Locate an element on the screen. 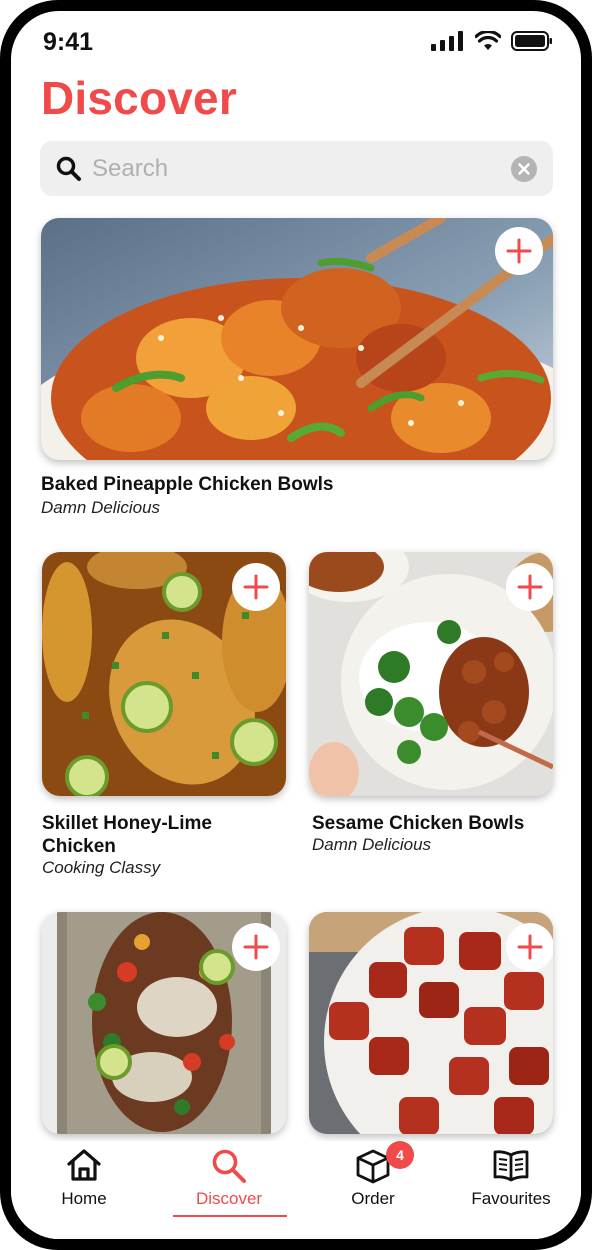 The height and width of the screenshot is (1250, 592). tab-label: Home is located at coordinates (84, 1198).